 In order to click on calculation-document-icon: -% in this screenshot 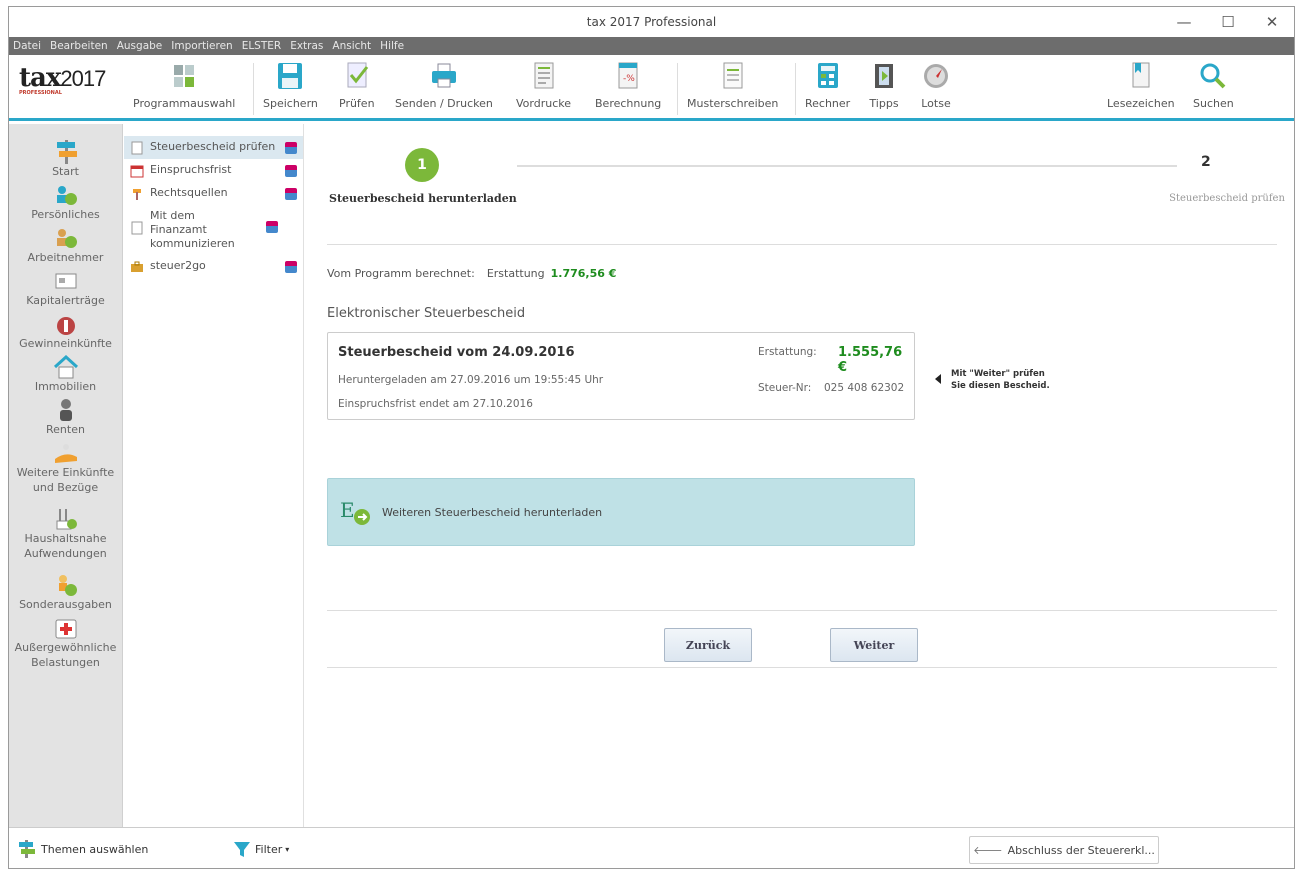, I will do `click(628, 76)`.